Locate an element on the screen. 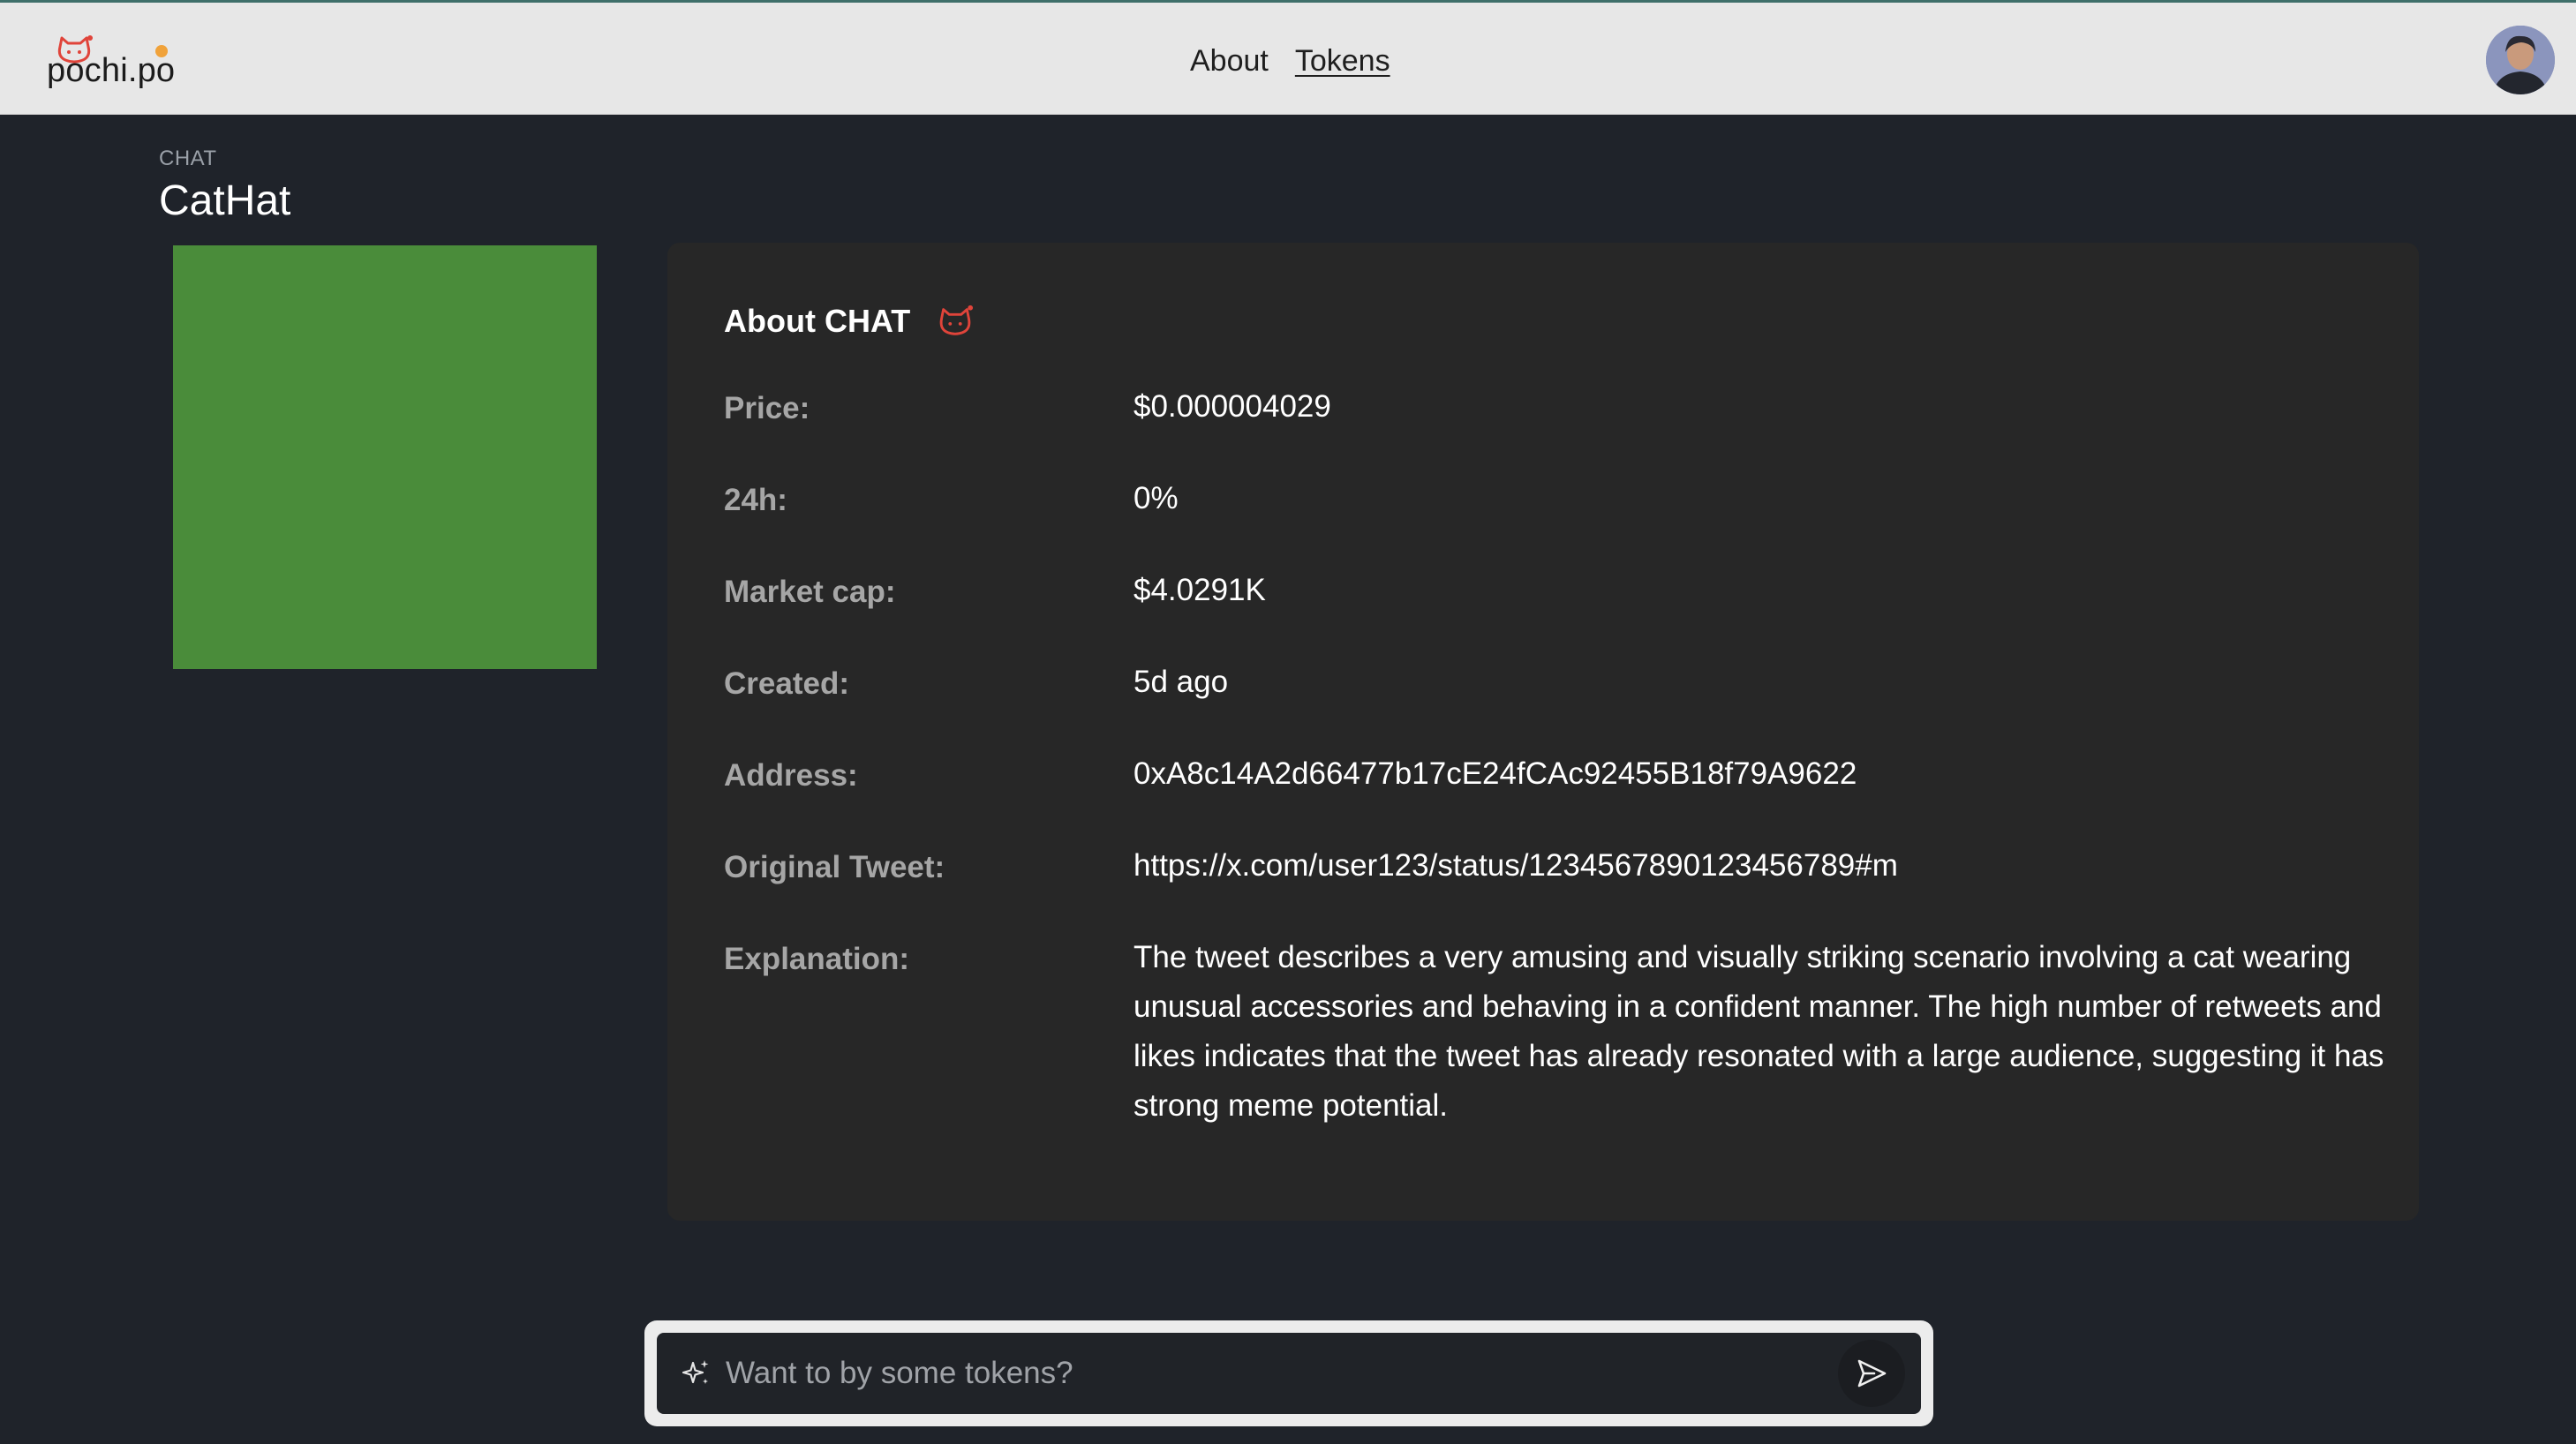 The width and height of the screenshot is (2576, 1444). top-navbar: pochi.po About Tokens is located at coordinates (1288, 58).